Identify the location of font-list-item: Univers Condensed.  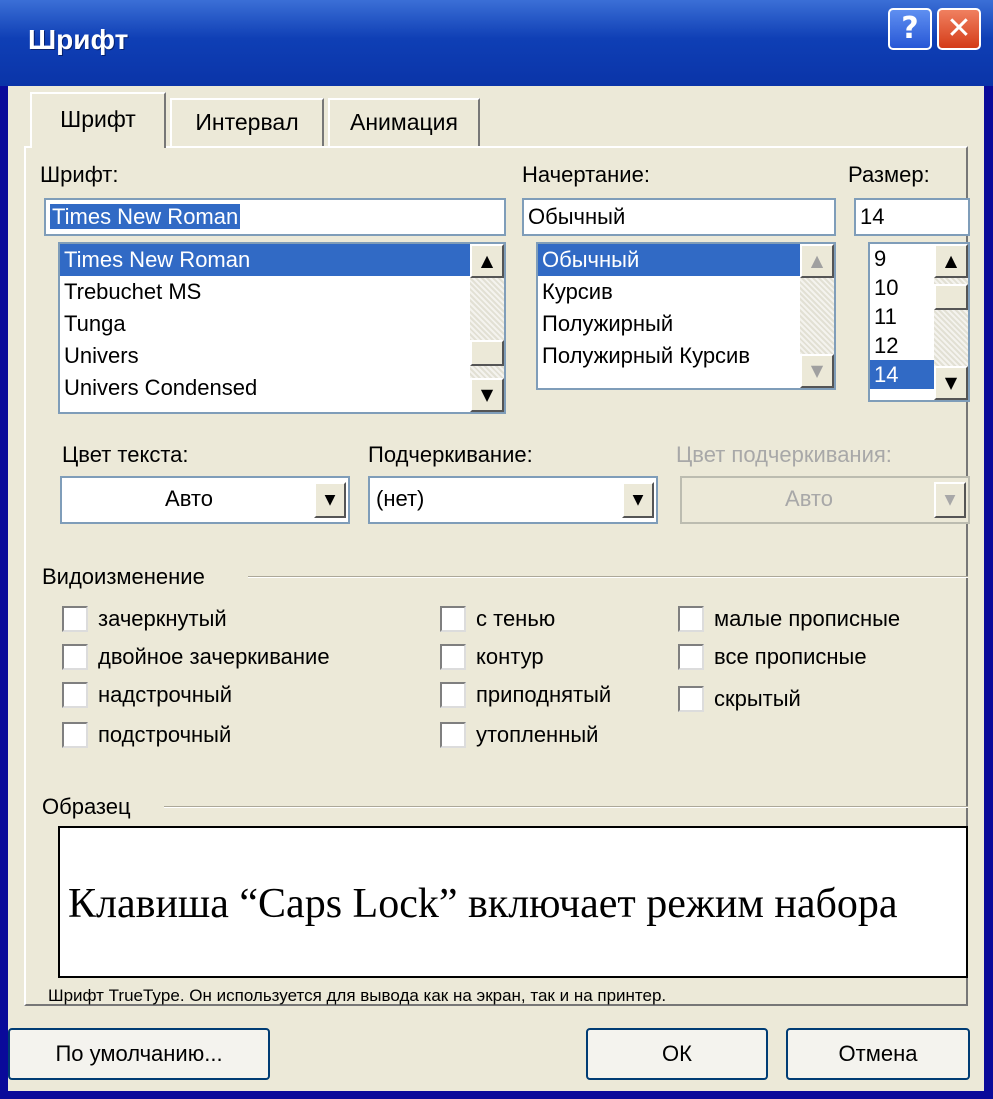
(282, 388).